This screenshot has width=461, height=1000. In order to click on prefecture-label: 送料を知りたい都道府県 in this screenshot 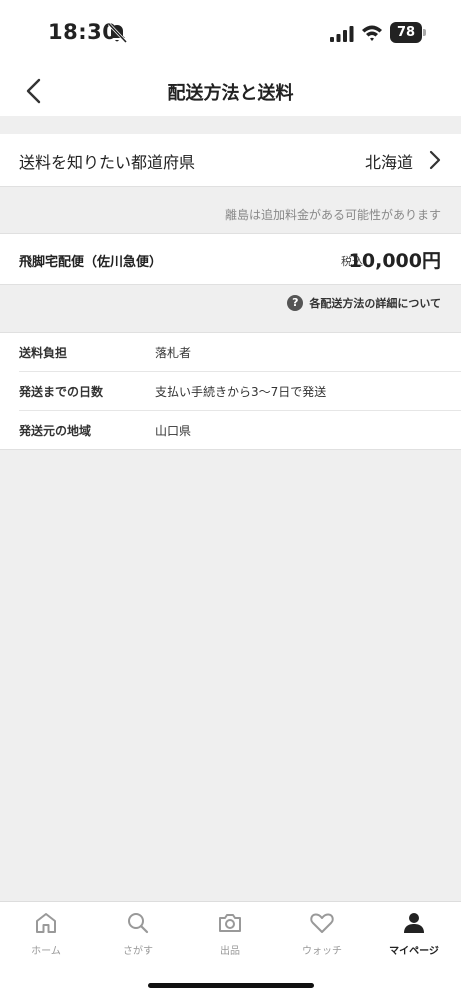, I will do `click(107, 162)`.